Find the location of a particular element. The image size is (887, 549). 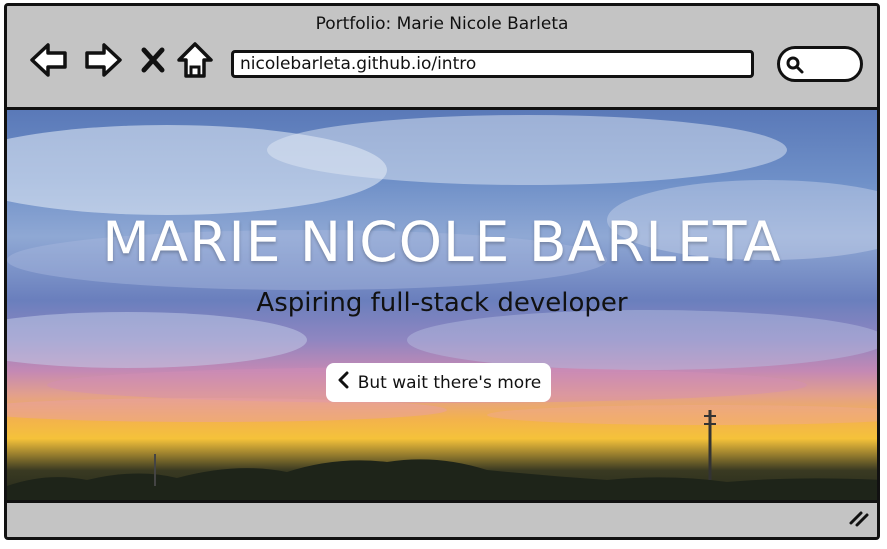

status-bar is located at coordinates (442, 518).